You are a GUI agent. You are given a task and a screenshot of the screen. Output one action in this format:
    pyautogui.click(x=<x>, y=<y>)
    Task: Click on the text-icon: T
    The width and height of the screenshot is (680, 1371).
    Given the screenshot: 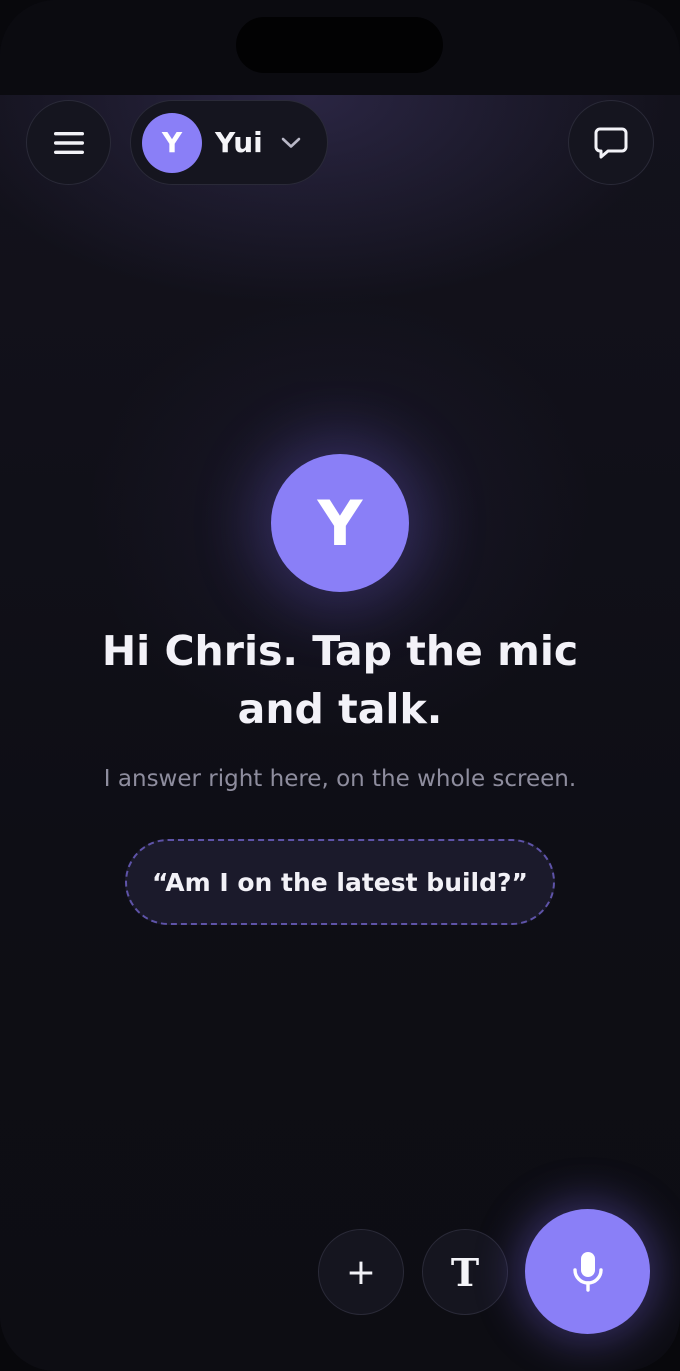 What is the action you would take?
    pyautogui.click(x=465, y=1272)
    